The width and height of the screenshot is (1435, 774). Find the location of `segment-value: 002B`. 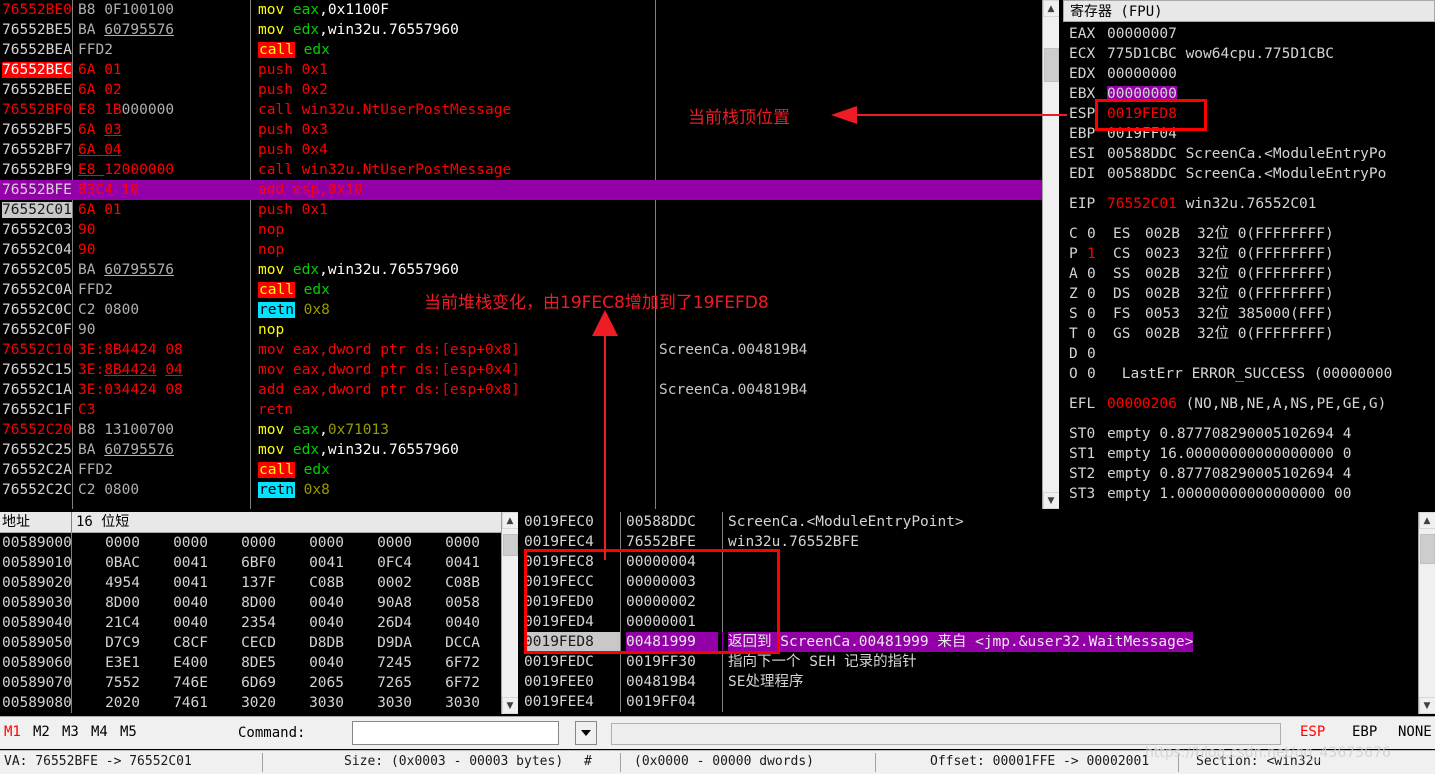

segment-value: 002B is located at coordinates (1171, 334).